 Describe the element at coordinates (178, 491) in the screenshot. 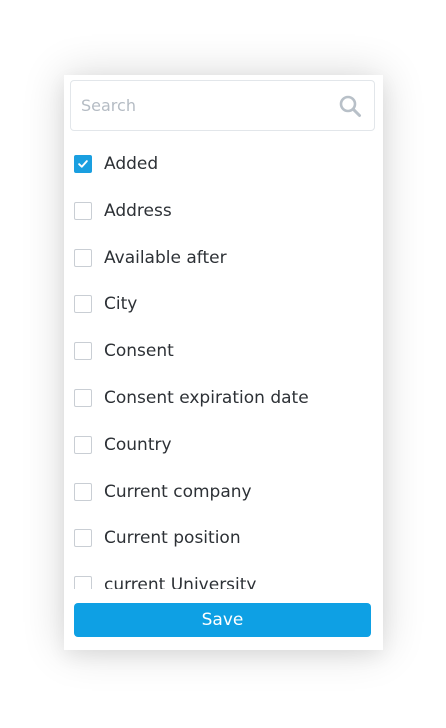

I see `list-item-label: Current company` at that location.